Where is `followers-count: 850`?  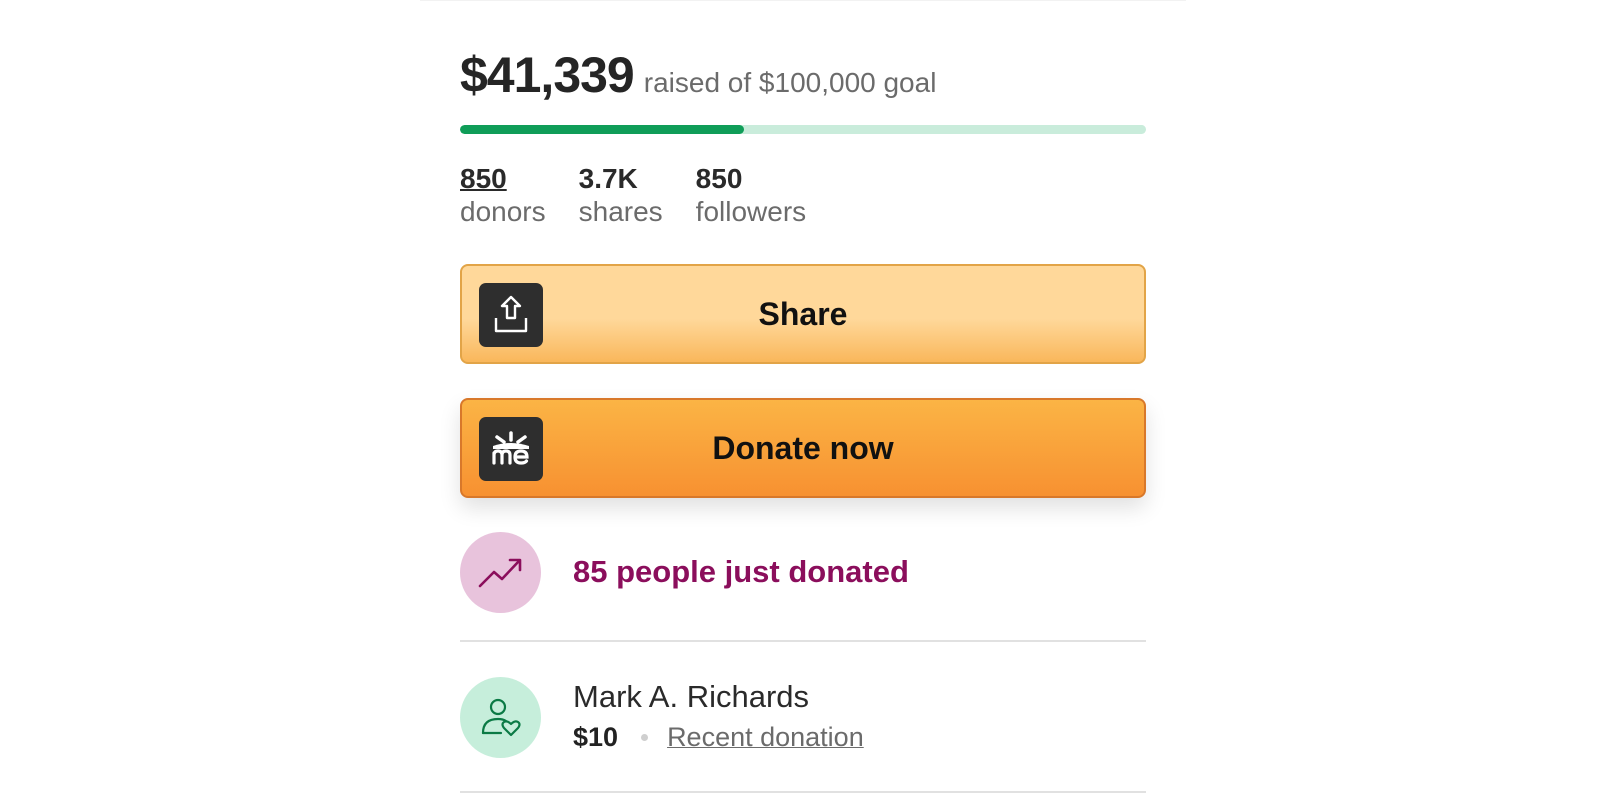 followers-count: 850 is located at coordinates (719, 178).